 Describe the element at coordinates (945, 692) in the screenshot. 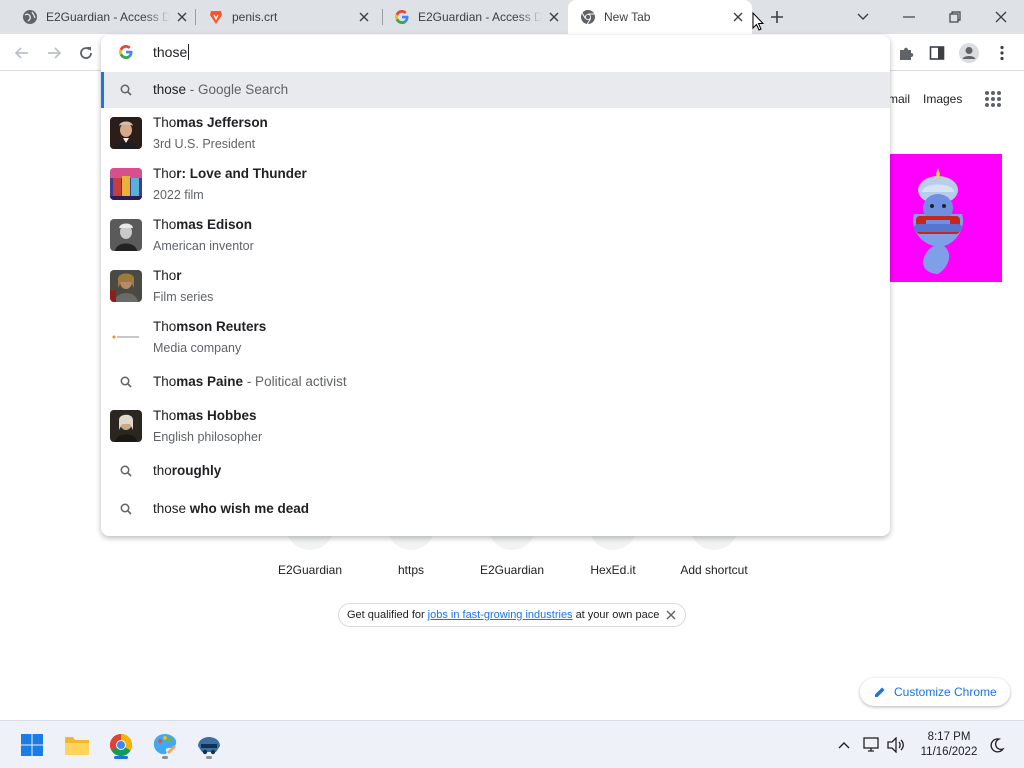

I see `customize-label: Customize Chrome` at that location.